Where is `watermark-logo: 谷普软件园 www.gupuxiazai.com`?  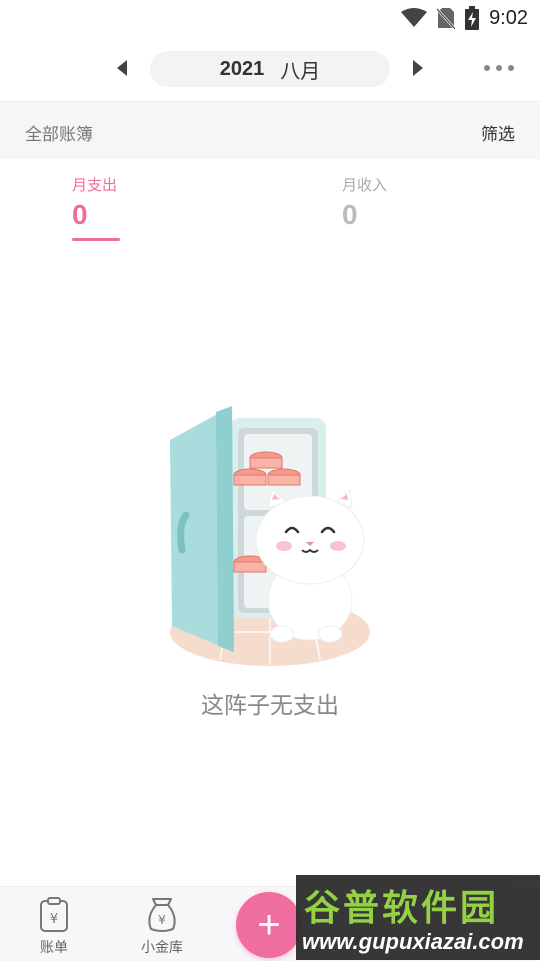
watermark-logo: 谷普软件园 www.gupuxiazai.com is located at coordinates (418, 917).